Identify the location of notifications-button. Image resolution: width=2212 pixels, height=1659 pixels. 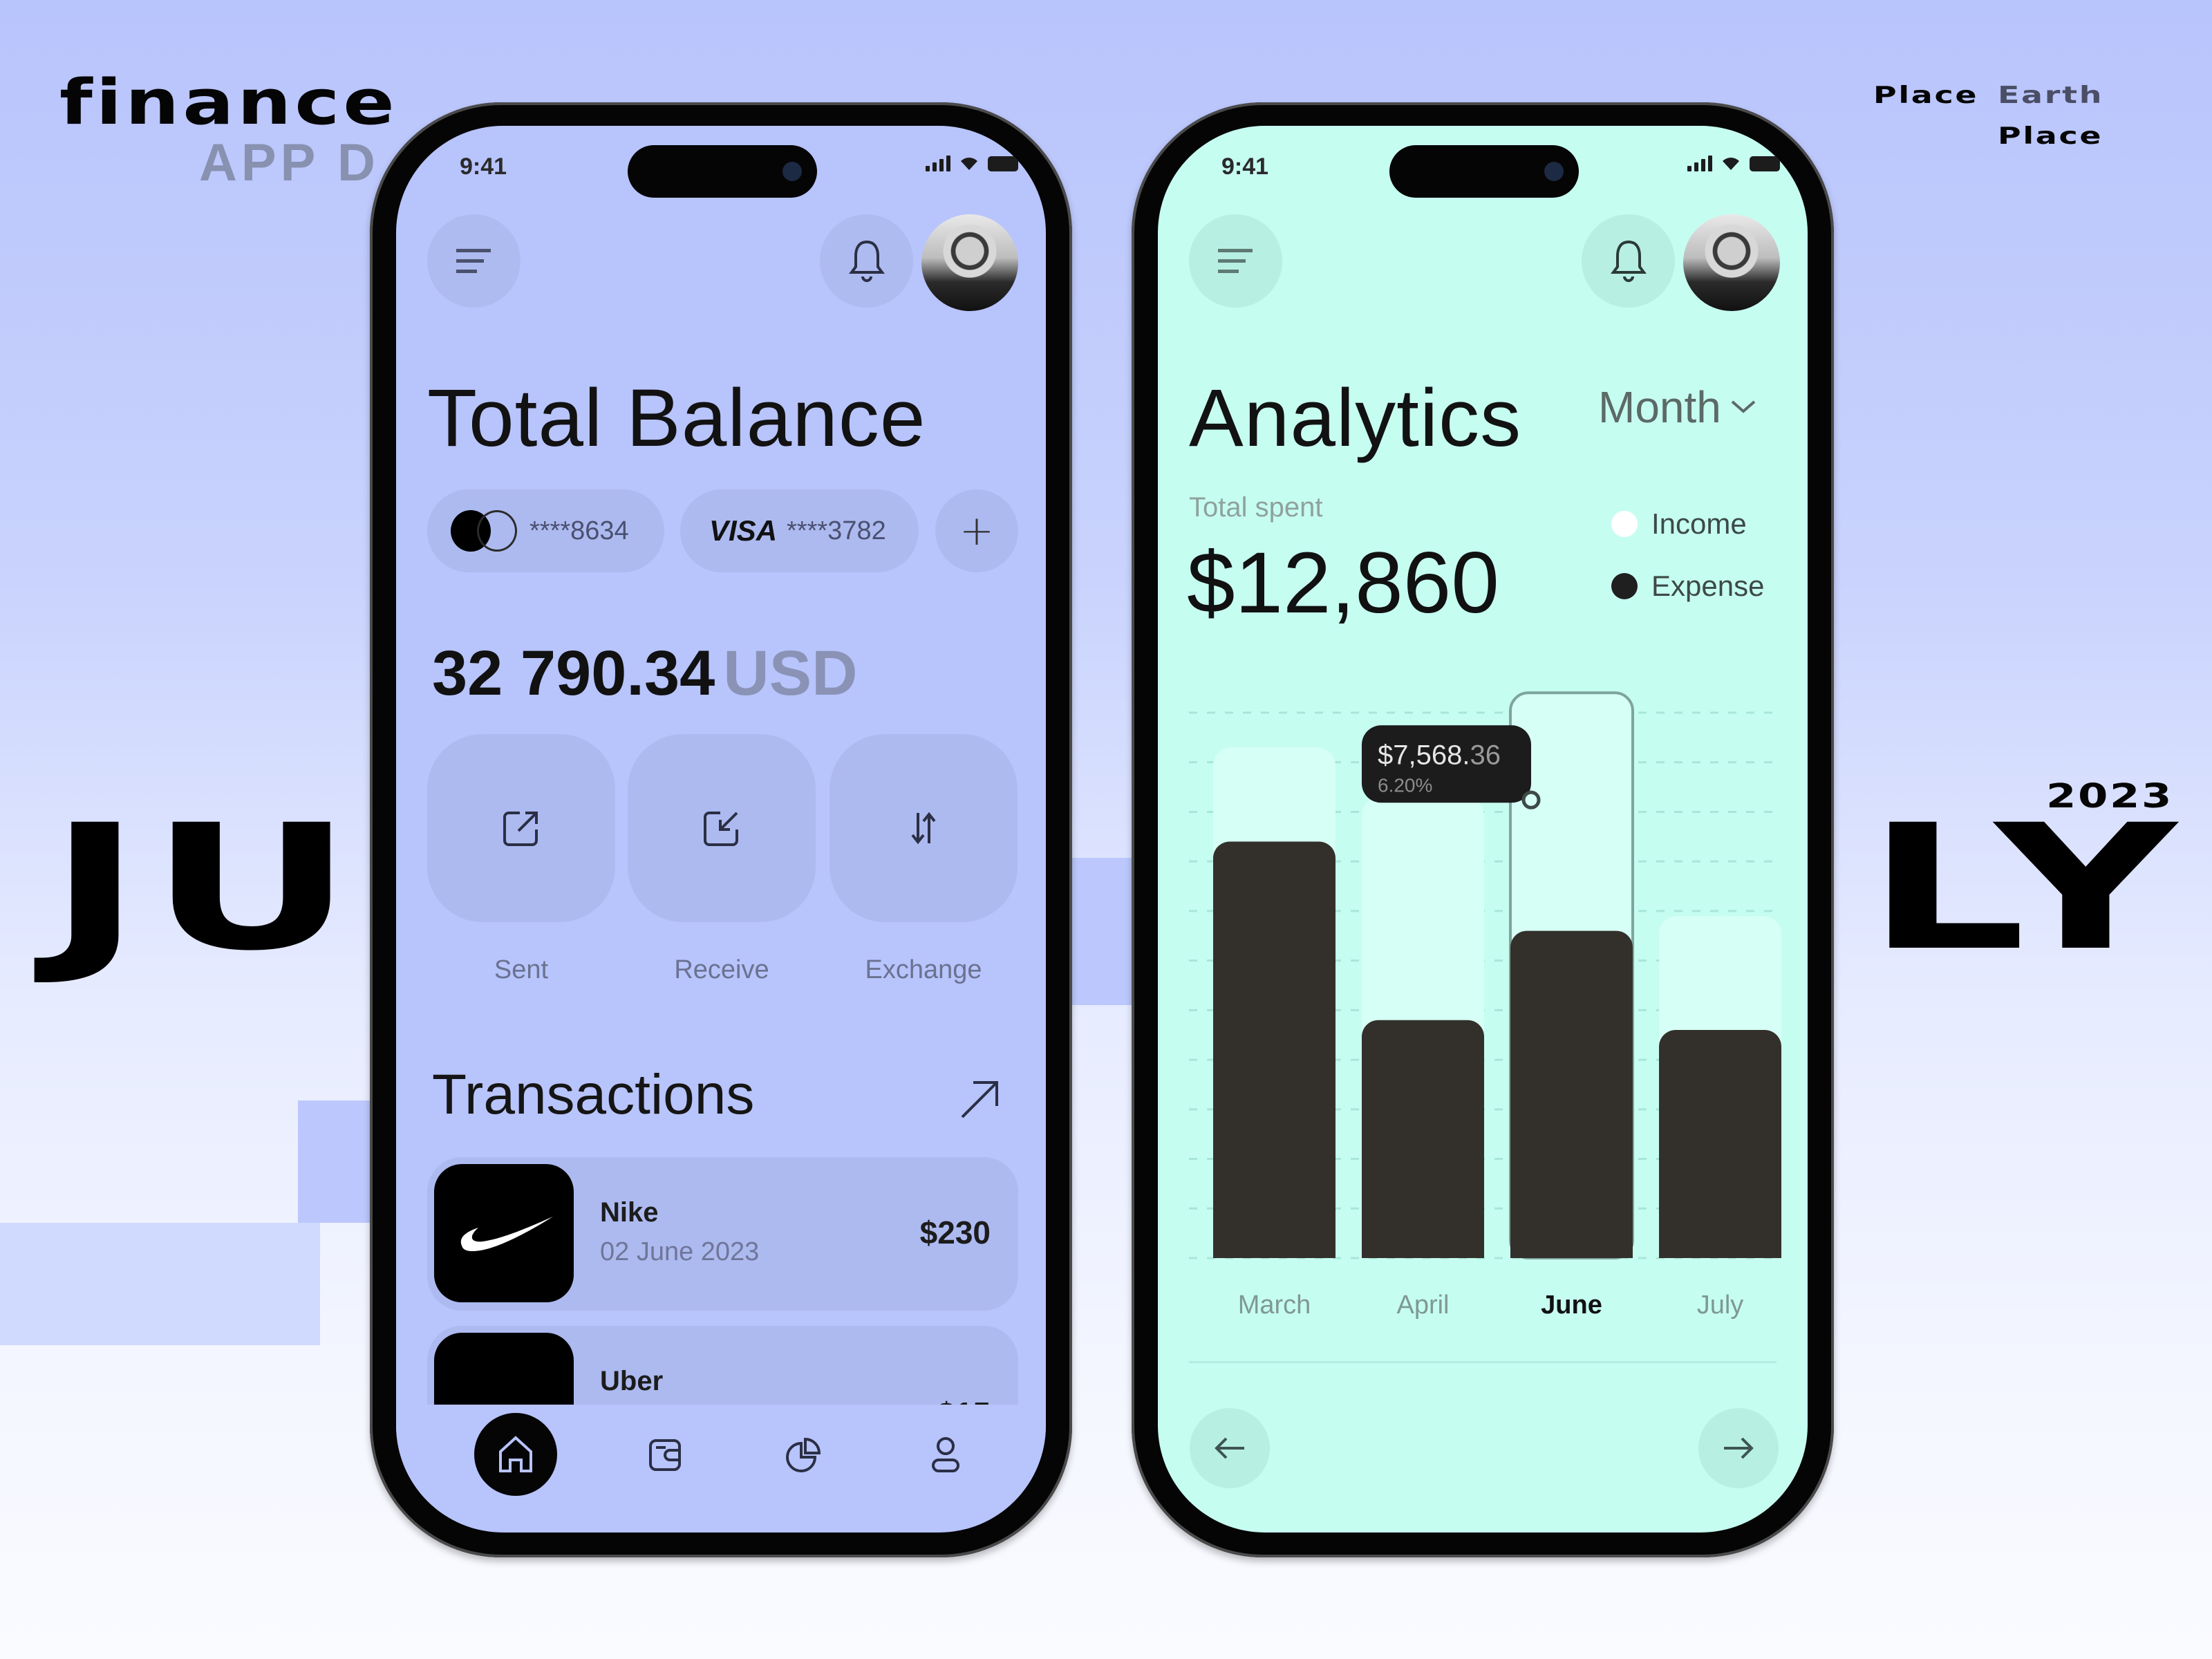
(866, 261).